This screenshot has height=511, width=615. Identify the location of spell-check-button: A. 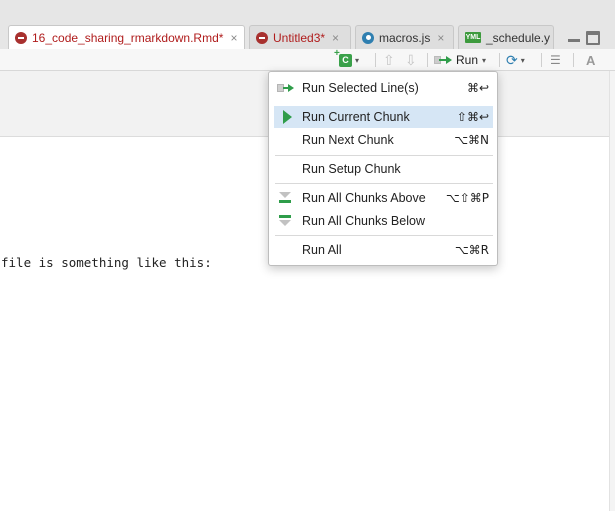
(590, 60).